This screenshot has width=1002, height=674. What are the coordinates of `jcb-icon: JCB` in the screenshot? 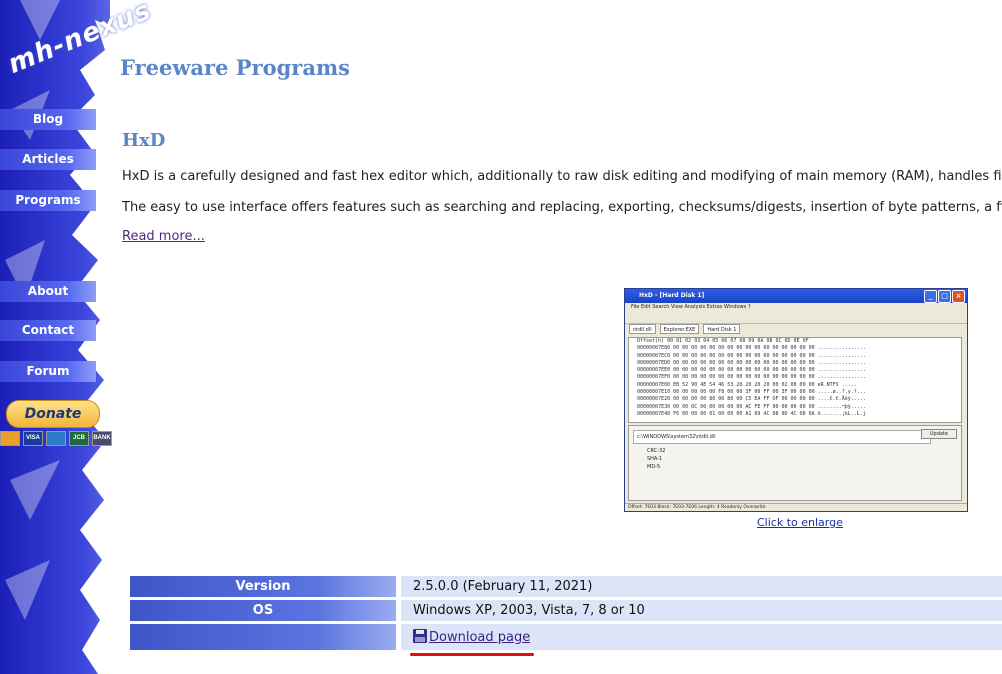 It's located at (79, 438).